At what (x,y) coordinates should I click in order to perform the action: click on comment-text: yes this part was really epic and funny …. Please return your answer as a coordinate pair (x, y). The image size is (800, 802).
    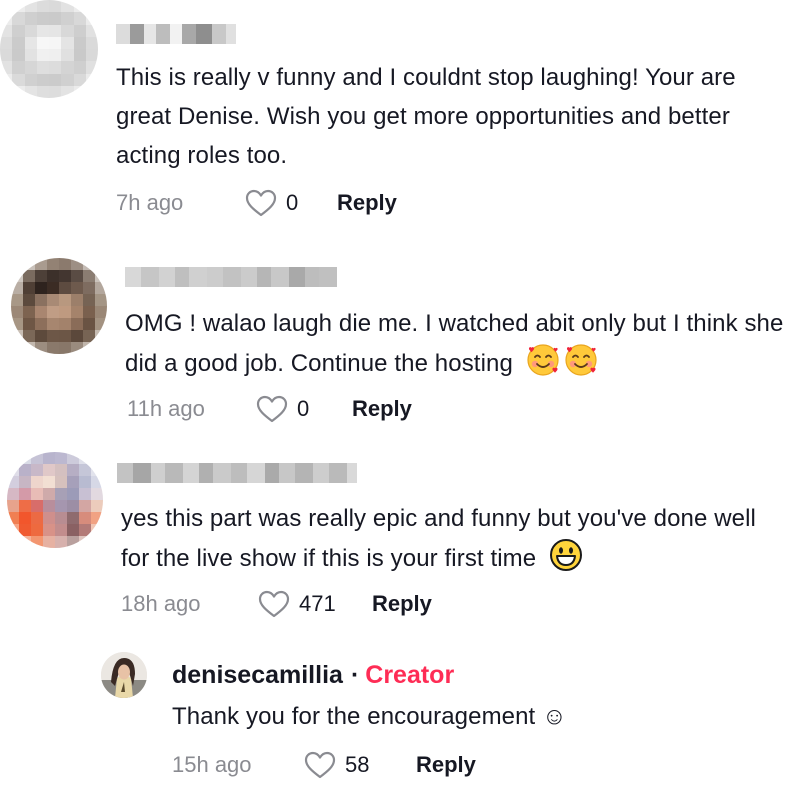
    Looking at the image, I should click on (453, 541).